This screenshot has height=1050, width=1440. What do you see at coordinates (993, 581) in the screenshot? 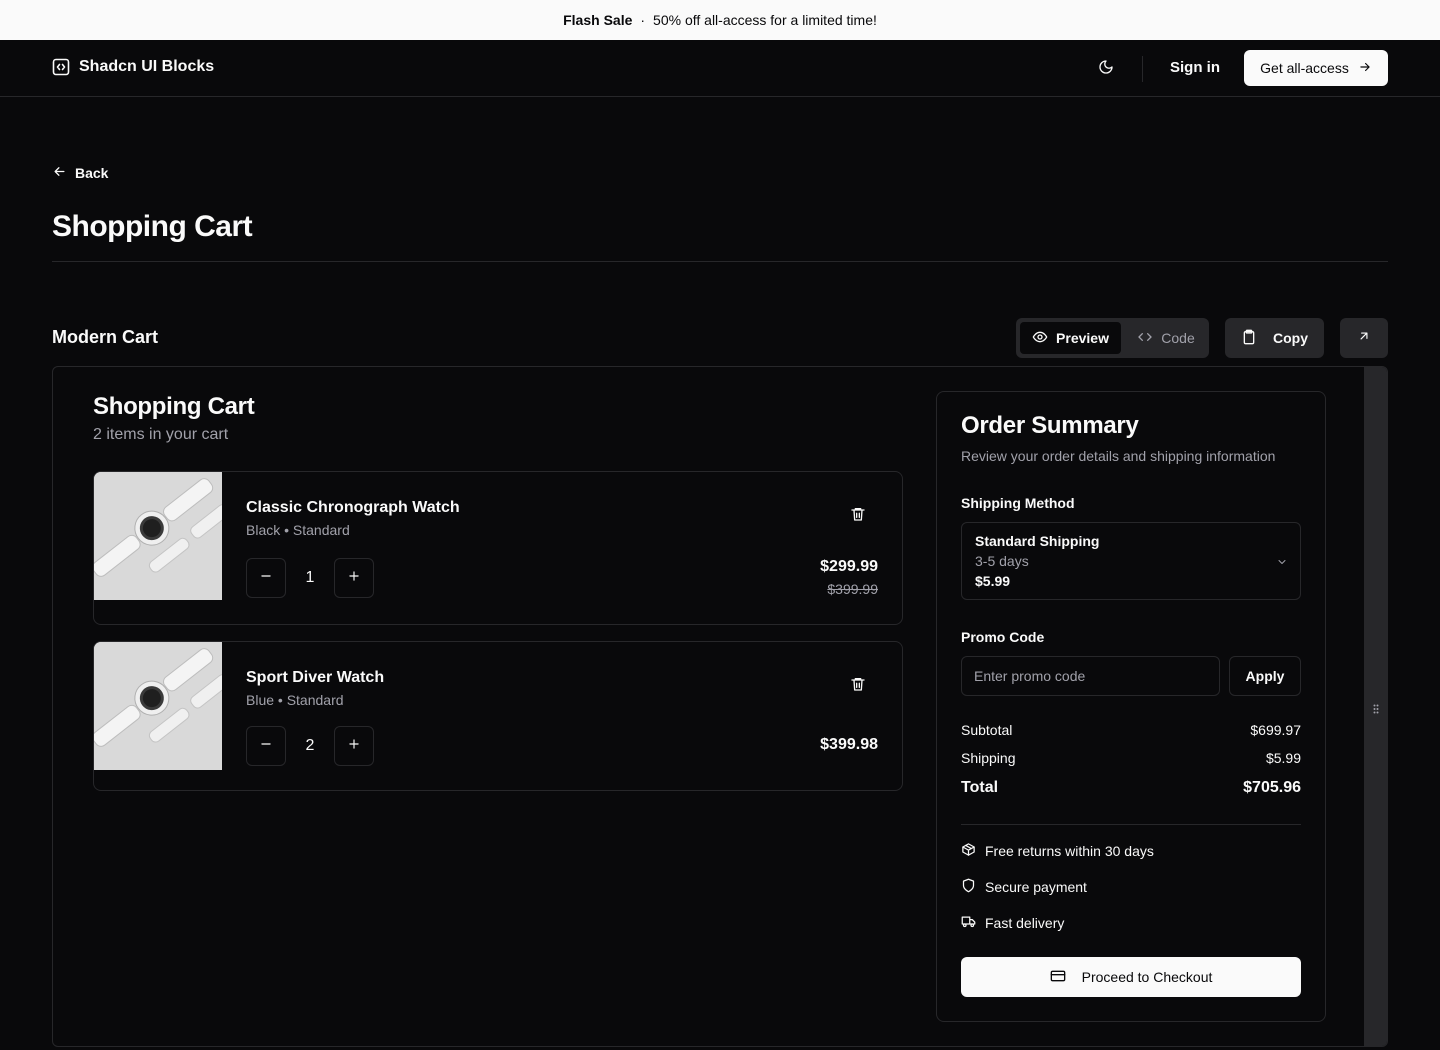
I see `shipping-option-price: $5.99` at bounding box center [993, 581].